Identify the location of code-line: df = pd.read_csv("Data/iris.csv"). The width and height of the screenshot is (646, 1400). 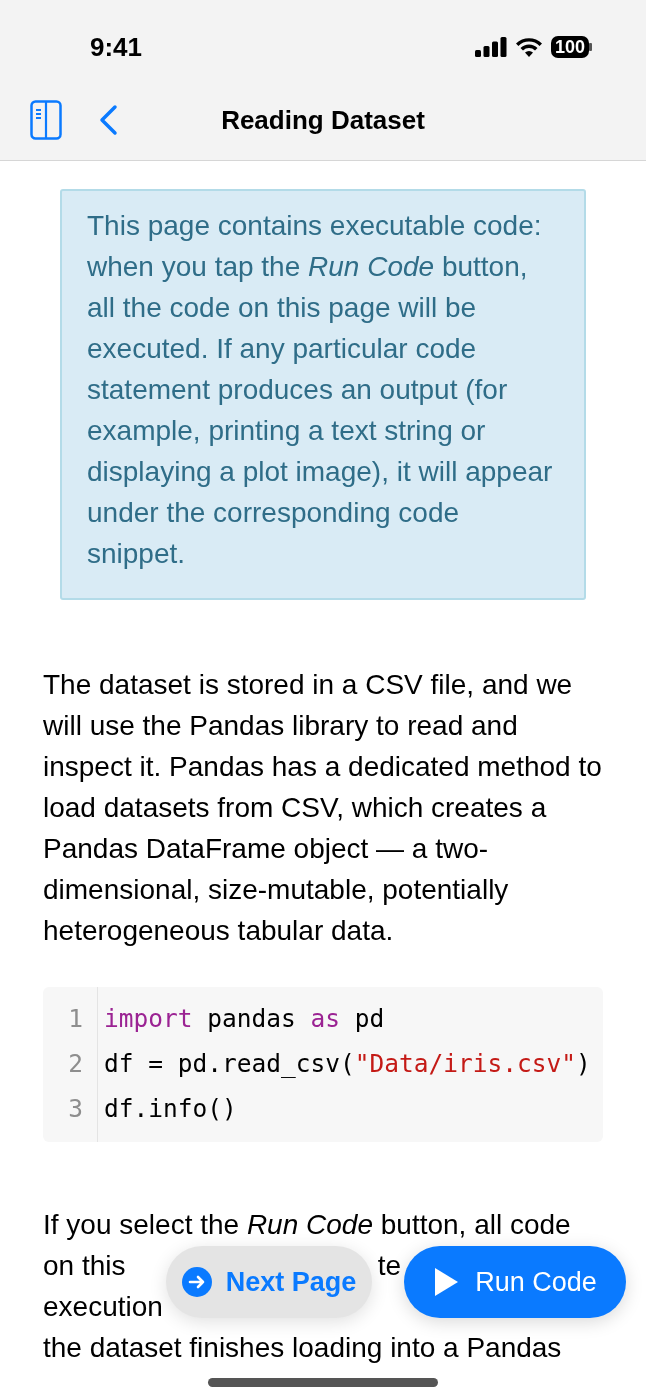
(347, 1064).